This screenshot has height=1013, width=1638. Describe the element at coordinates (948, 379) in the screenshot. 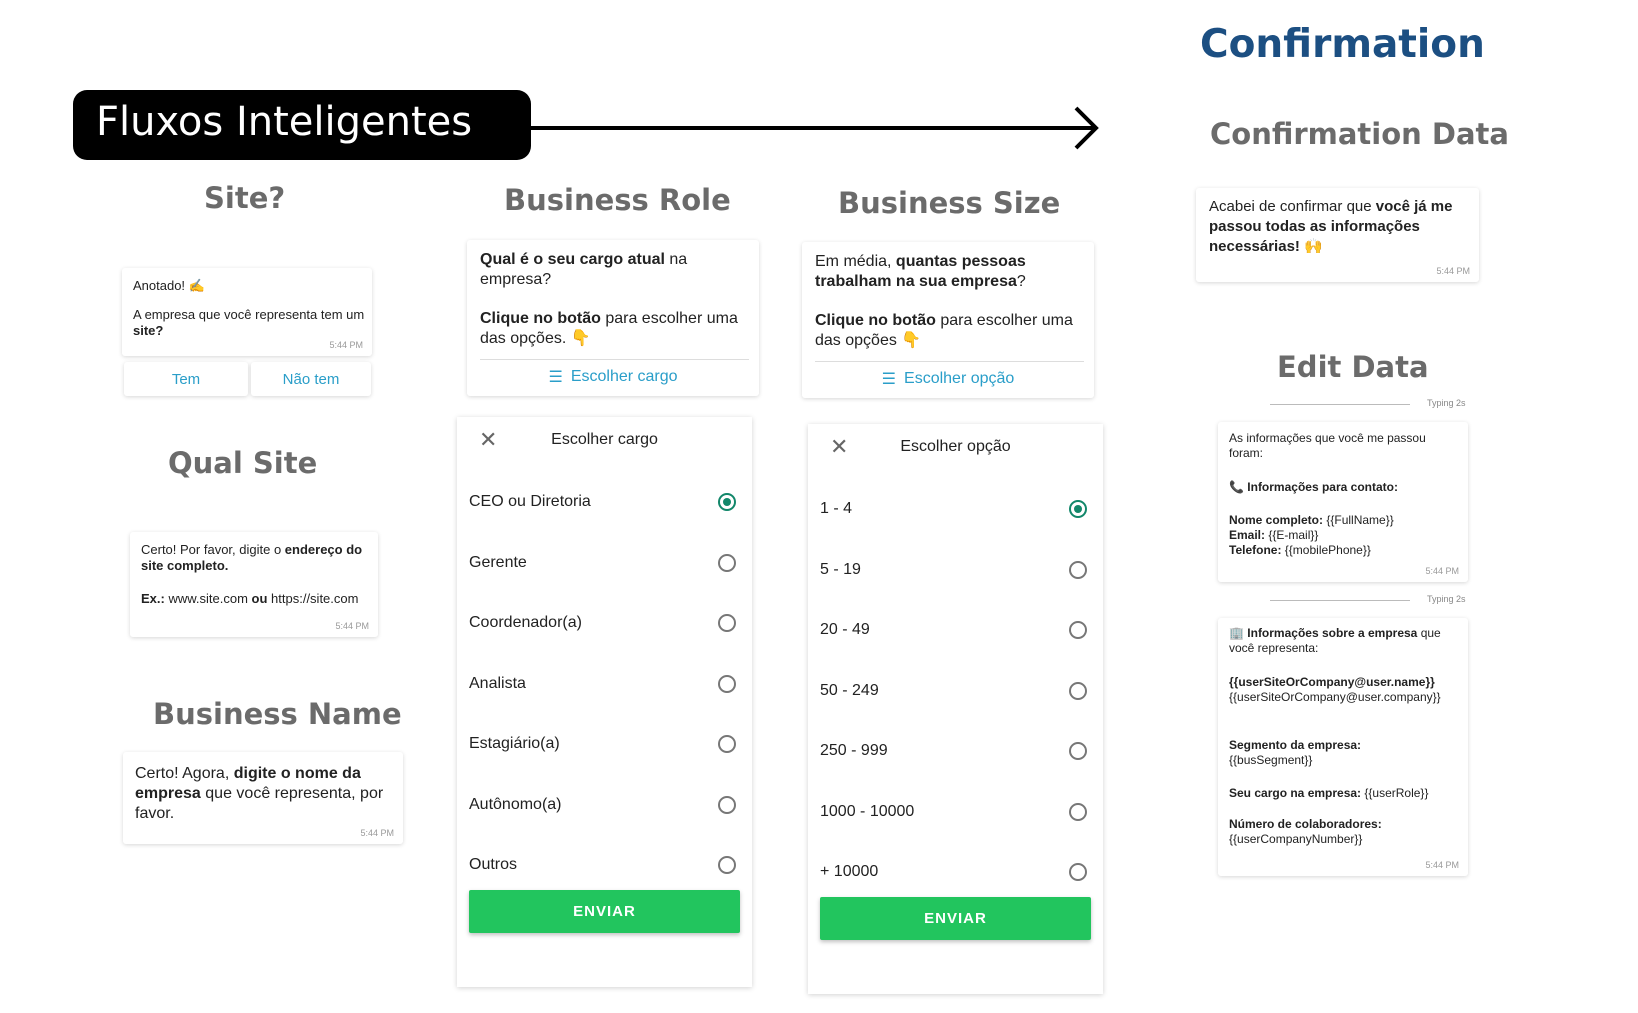

I see `escolher-opcao-button: ☰ Escolher opção` at that location.